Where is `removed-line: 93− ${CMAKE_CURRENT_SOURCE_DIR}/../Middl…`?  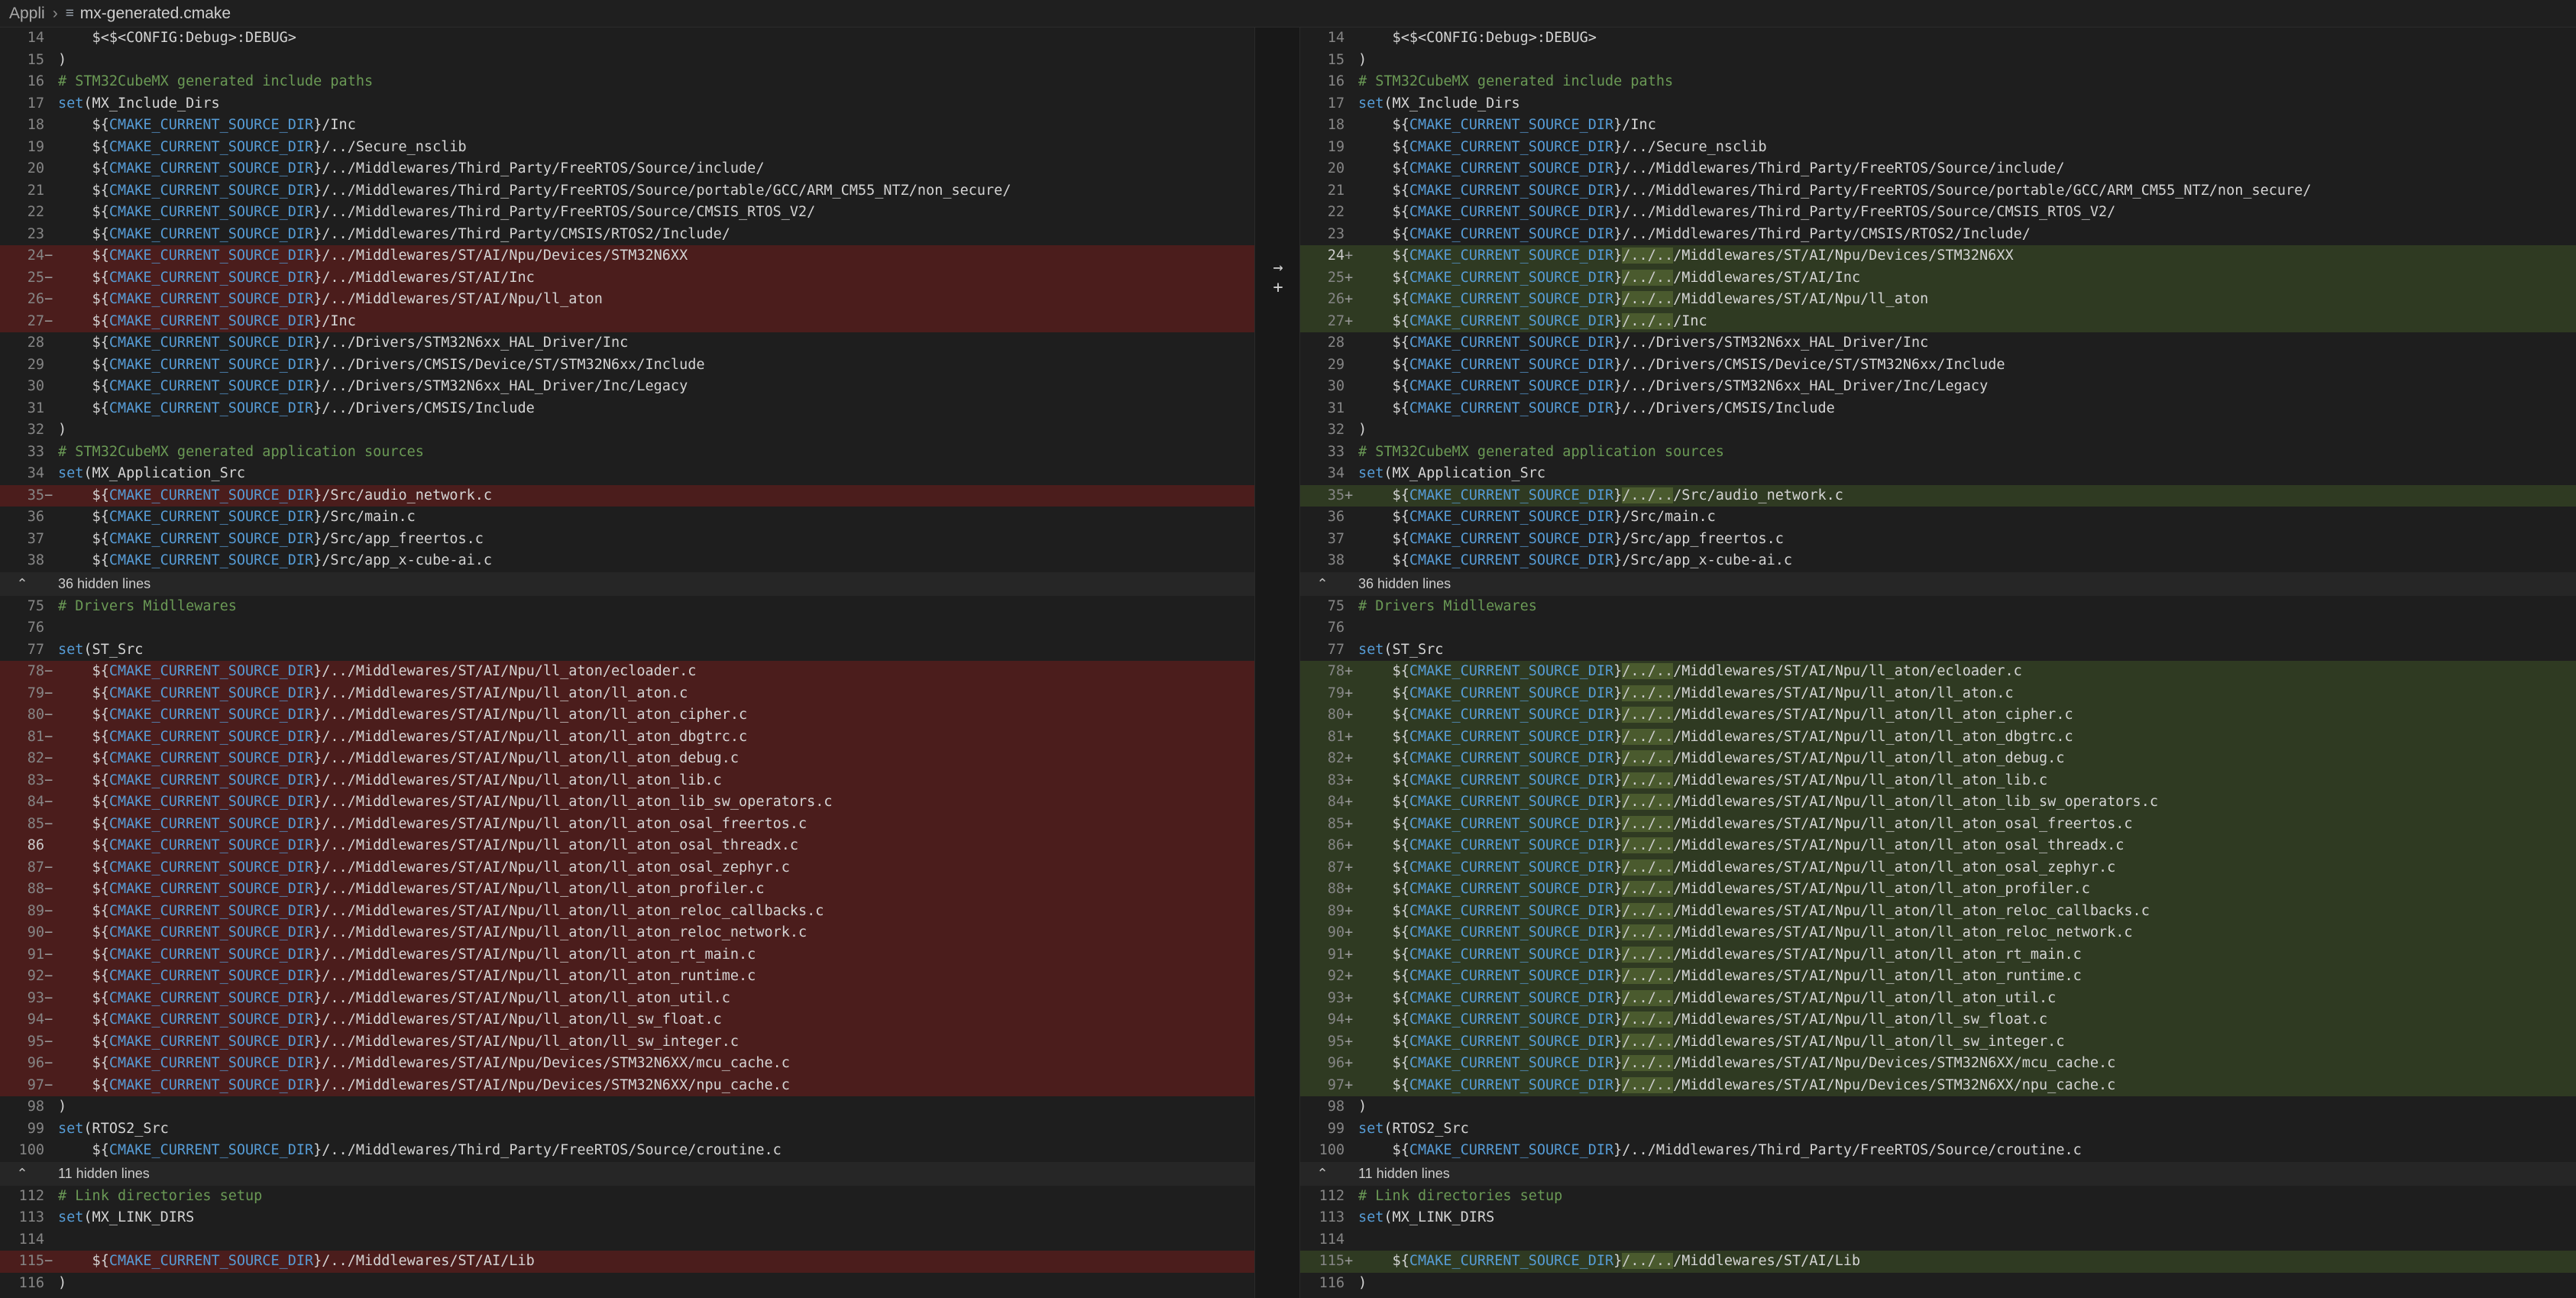
removed-line: 93− ${CMAKE_CURRENT_SOURCE_DIR}/../Middl… is located at coordinates (627, 998).